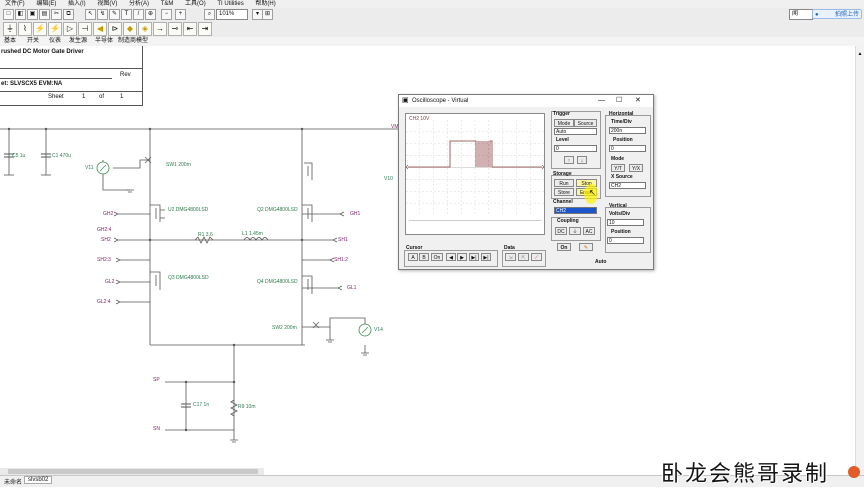 Image resolution: width=864 pixels, height=488 pixels. I want to click on source-symbol-icon: ⚡, so click(55, 29).